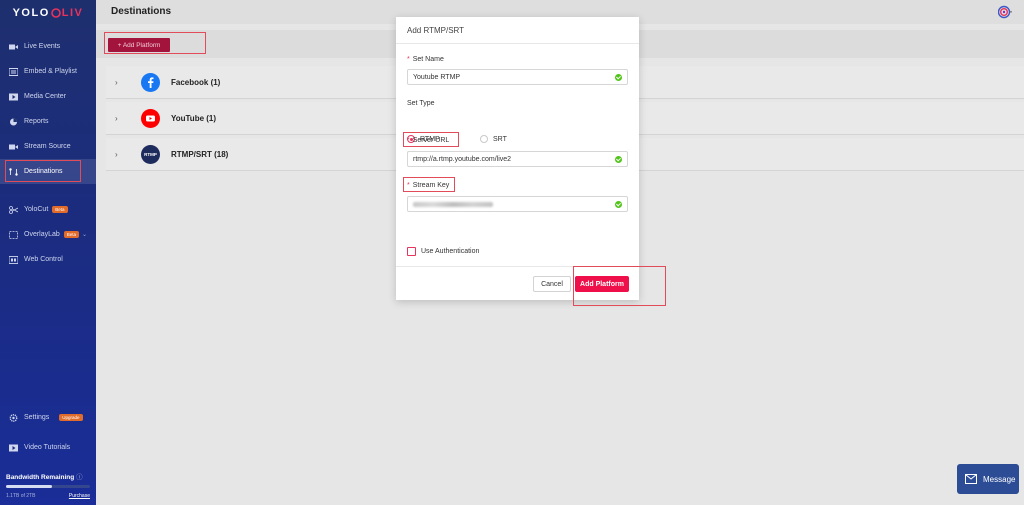 The height and width of the screenshot is (505, 1024). Describe the element at coordinates (517, 43) in the screenshot. I see `modal-divider` at that location.